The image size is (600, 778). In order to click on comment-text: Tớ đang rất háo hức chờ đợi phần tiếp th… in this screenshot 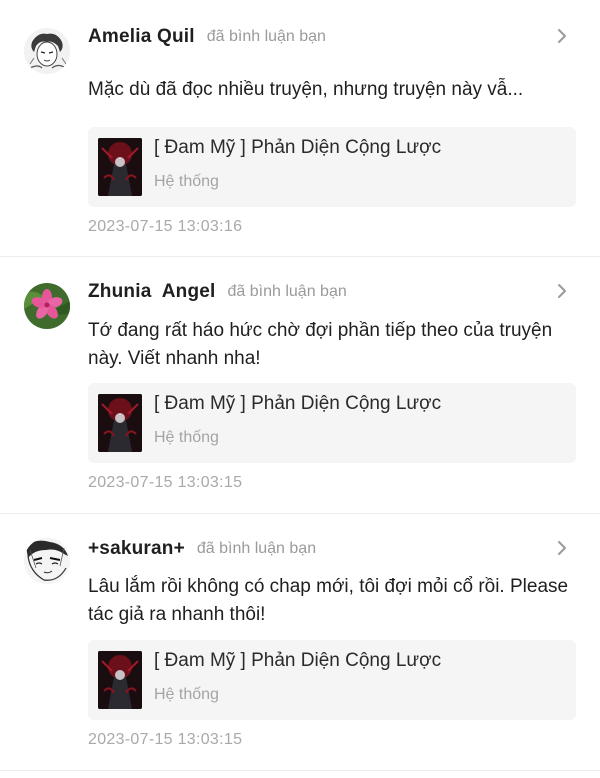, I will do `click(320, 344)`.